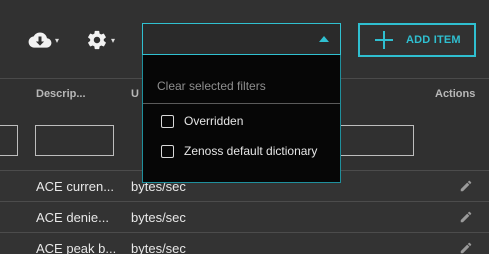 Image resolution: width=489 pixels, height=254 pixels. What do you see at coordinates (241, 103) in the screenshot?
I see `divider` at bounding box center [241, 103].